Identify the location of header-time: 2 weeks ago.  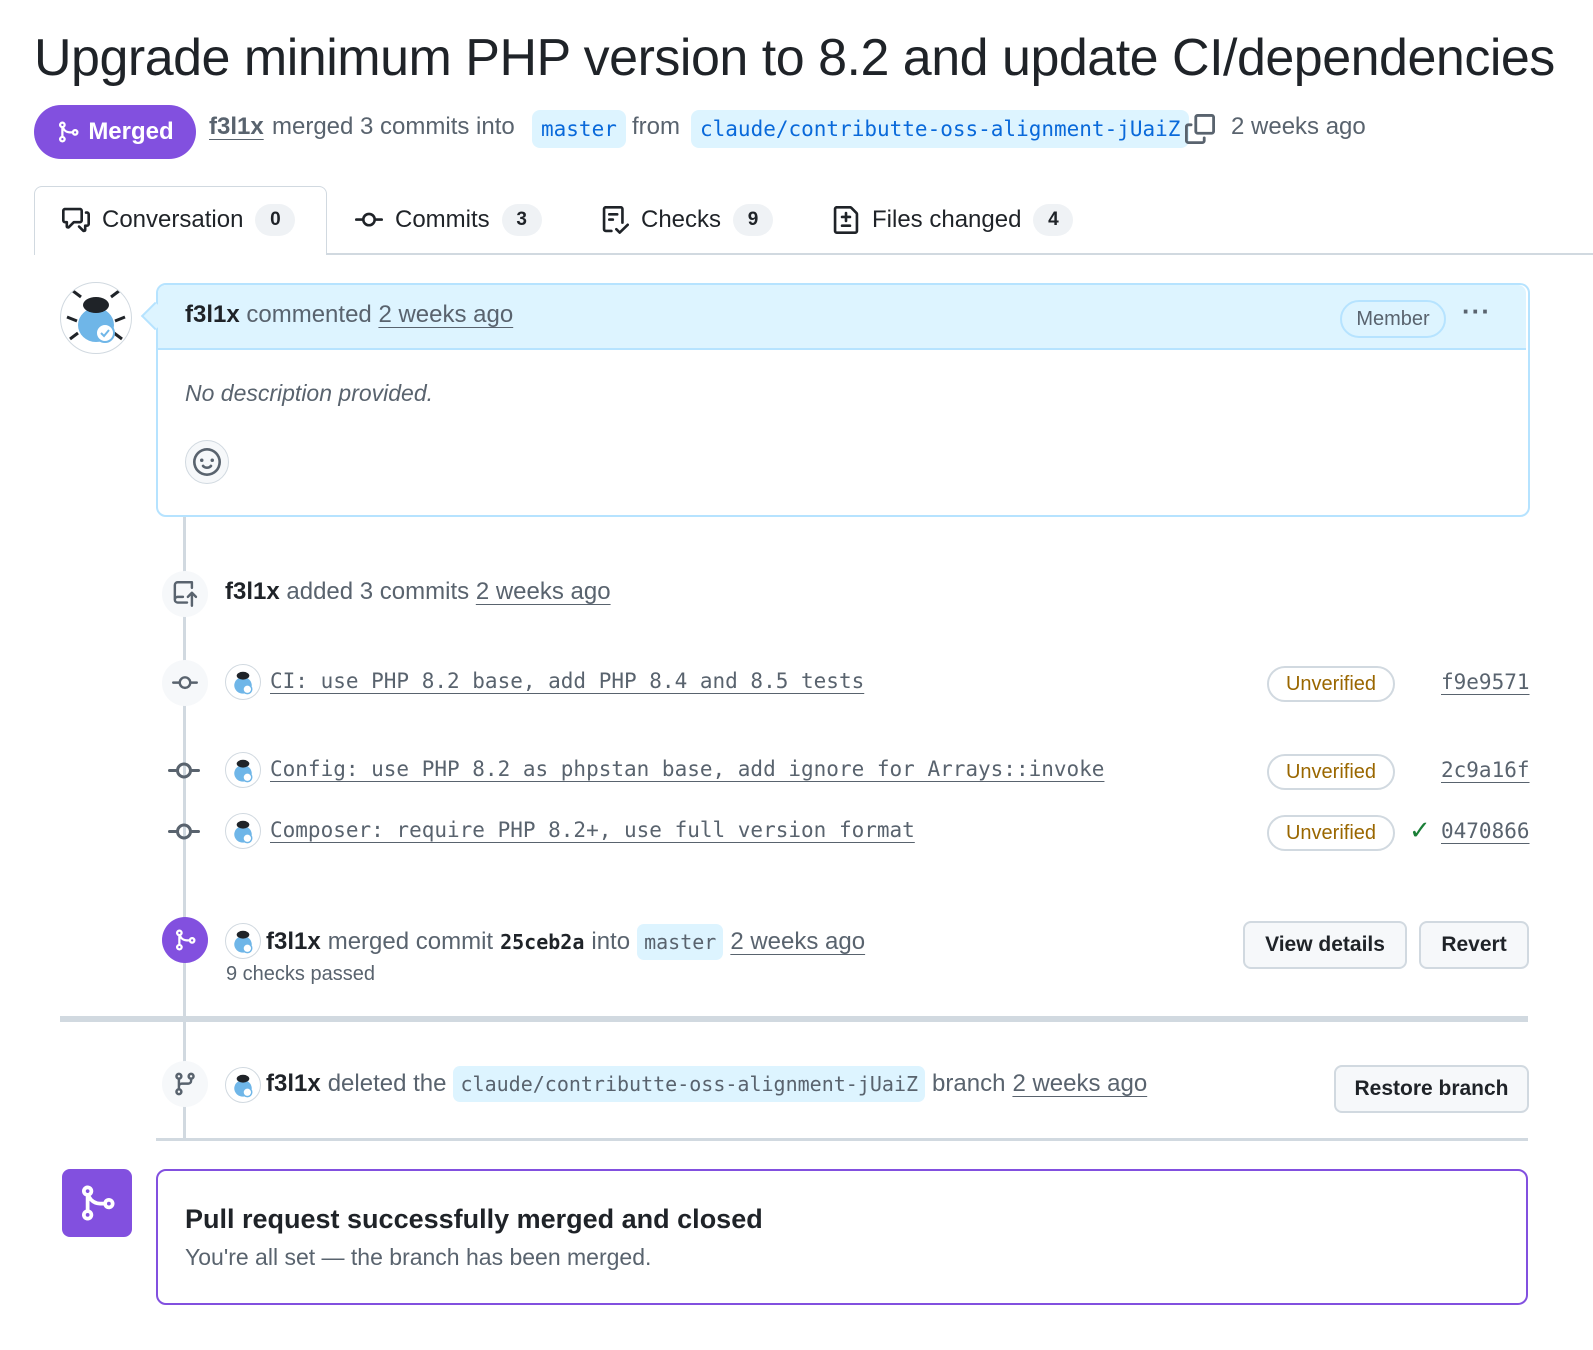
(1298, 126).